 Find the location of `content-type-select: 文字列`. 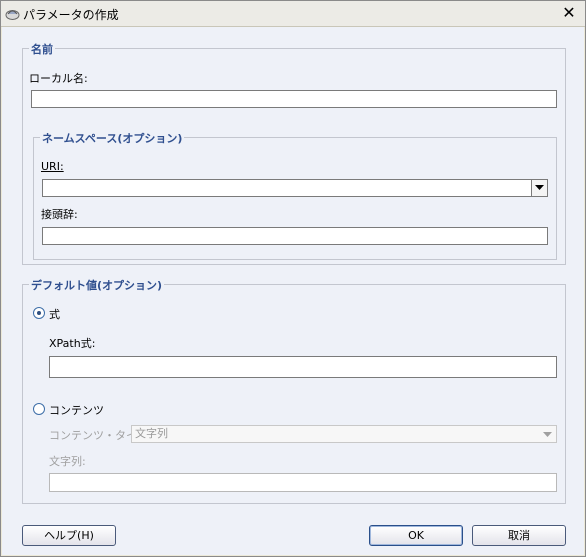

content-type-select: 文字列 is located at coordinates (344, 434).